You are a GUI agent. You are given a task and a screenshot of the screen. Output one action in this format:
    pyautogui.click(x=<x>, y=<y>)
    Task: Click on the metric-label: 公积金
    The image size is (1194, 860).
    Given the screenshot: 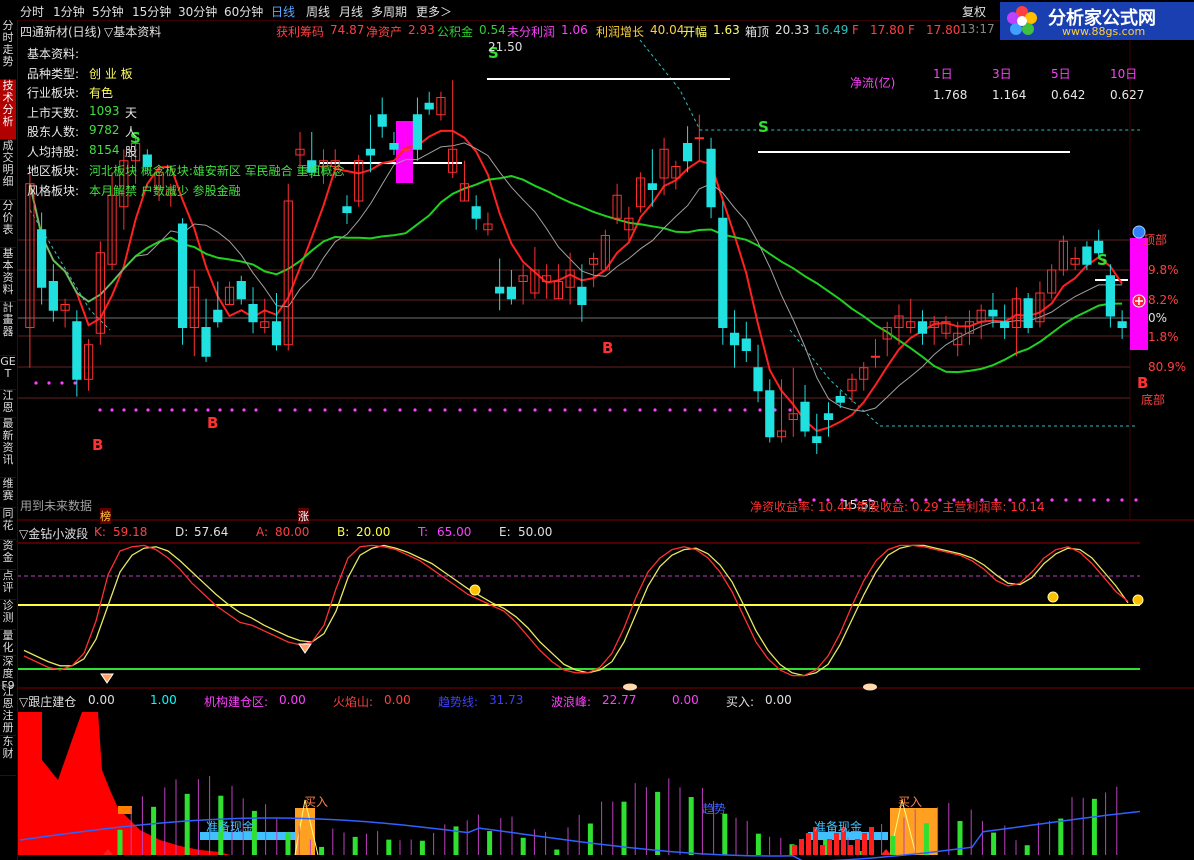 What is the action you would take?
    pyautogui.click(x=455, y=32)
    